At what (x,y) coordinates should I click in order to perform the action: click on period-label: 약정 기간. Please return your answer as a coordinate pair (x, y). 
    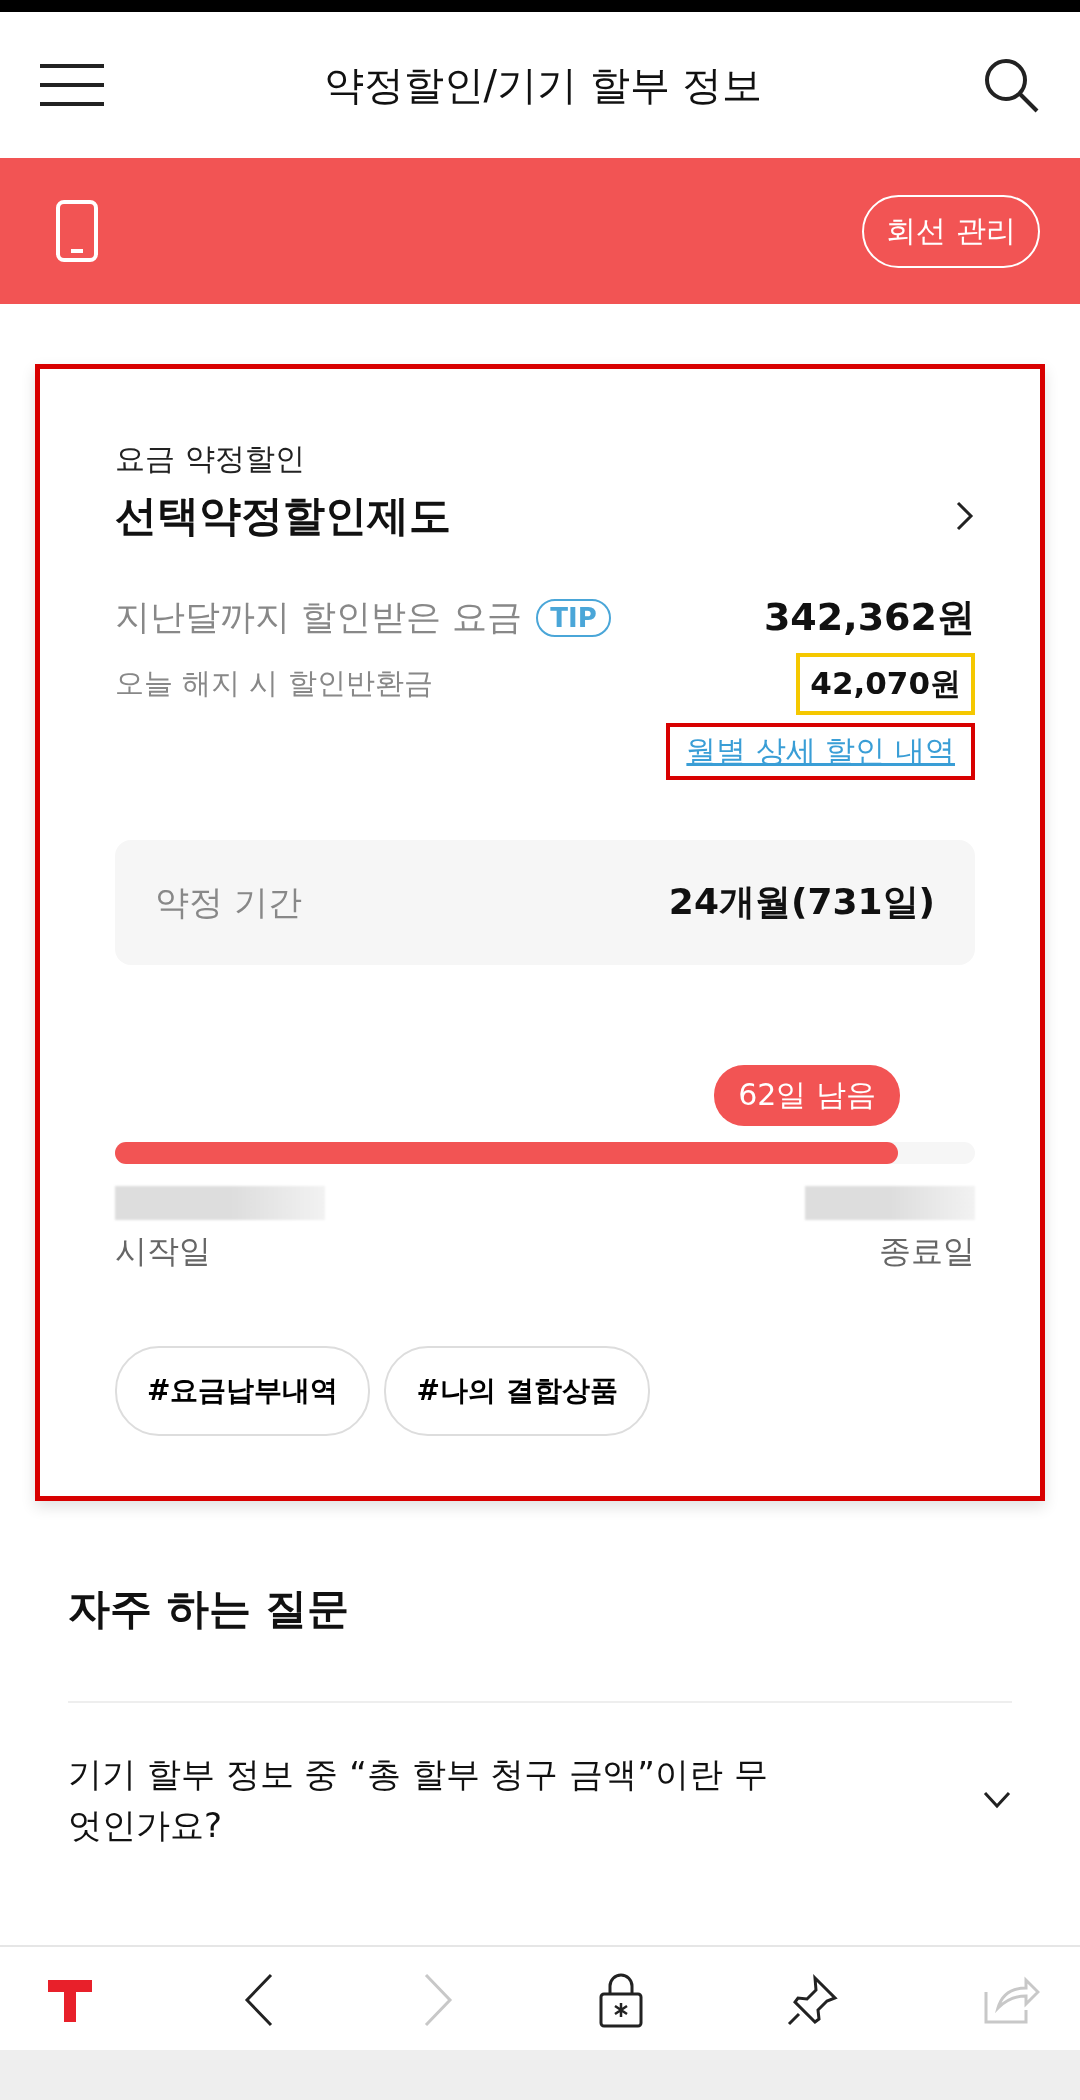
    Looking at the image, I should click on (228, 902).